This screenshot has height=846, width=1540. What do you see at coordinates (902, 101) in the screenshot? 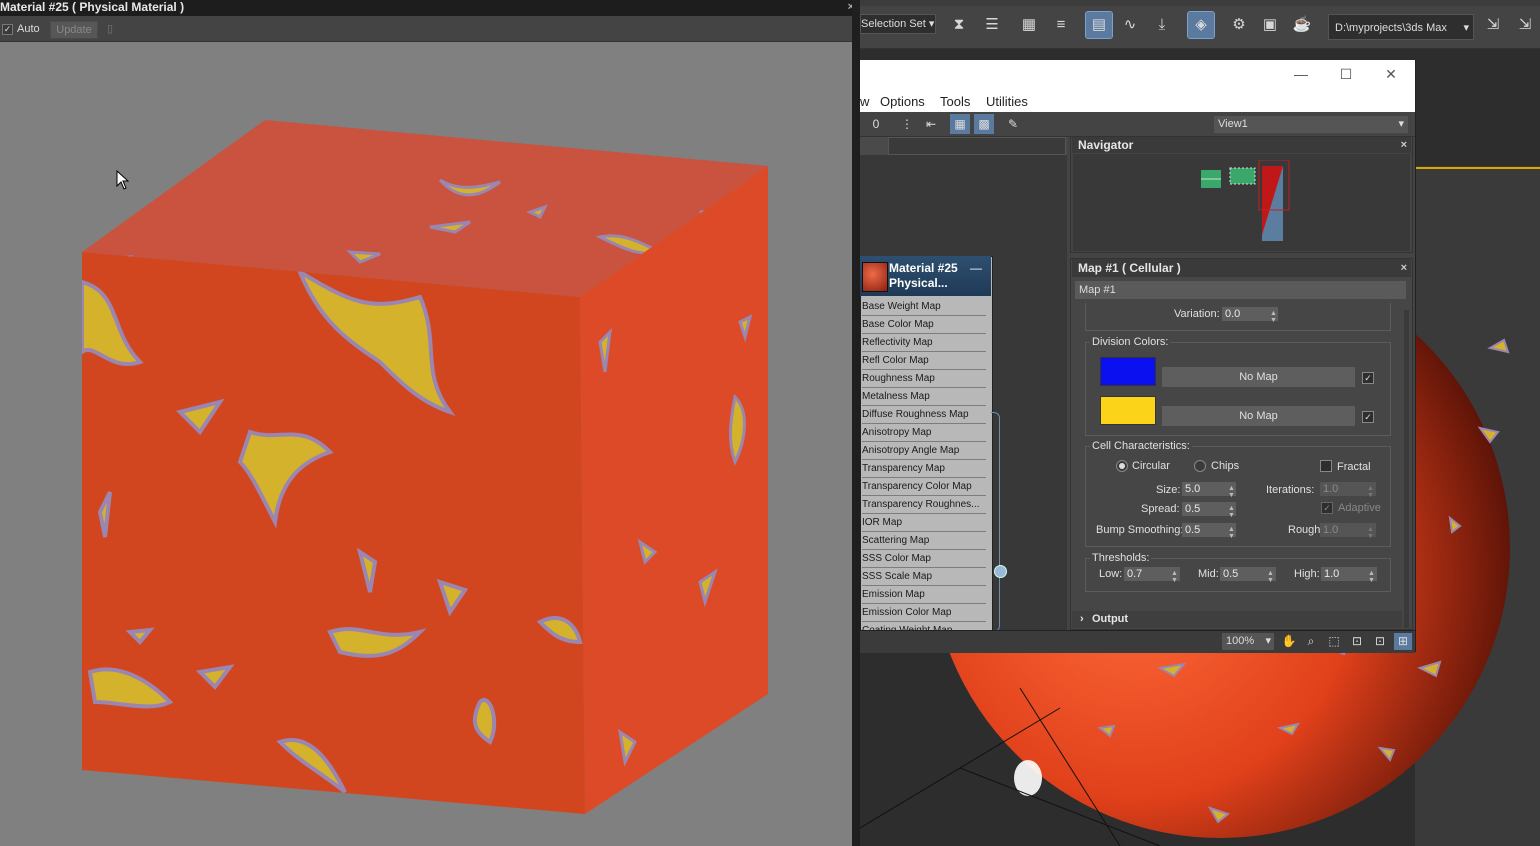
I see `menu-options: Options` at bounding box center [902, 101].